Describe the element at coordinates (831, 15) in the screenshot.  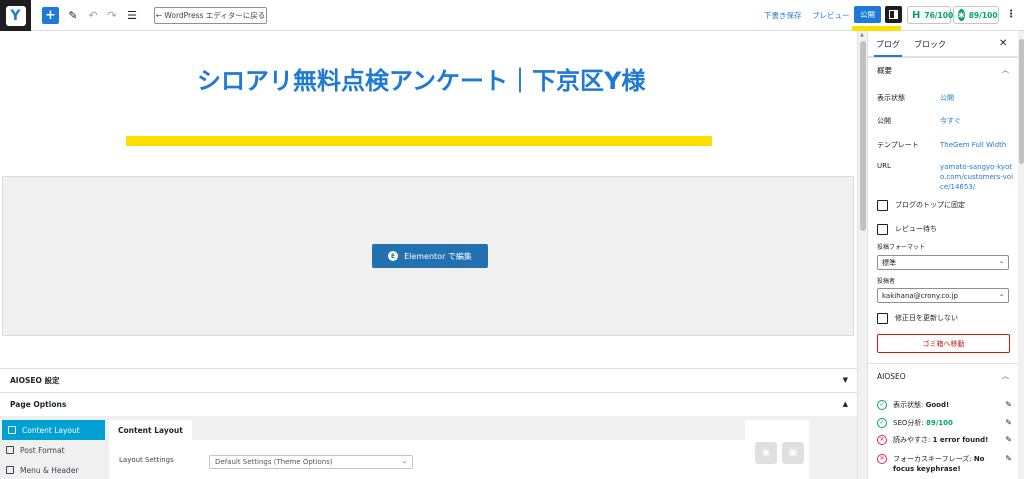
I see `preview-button: プレビュー` at that location.